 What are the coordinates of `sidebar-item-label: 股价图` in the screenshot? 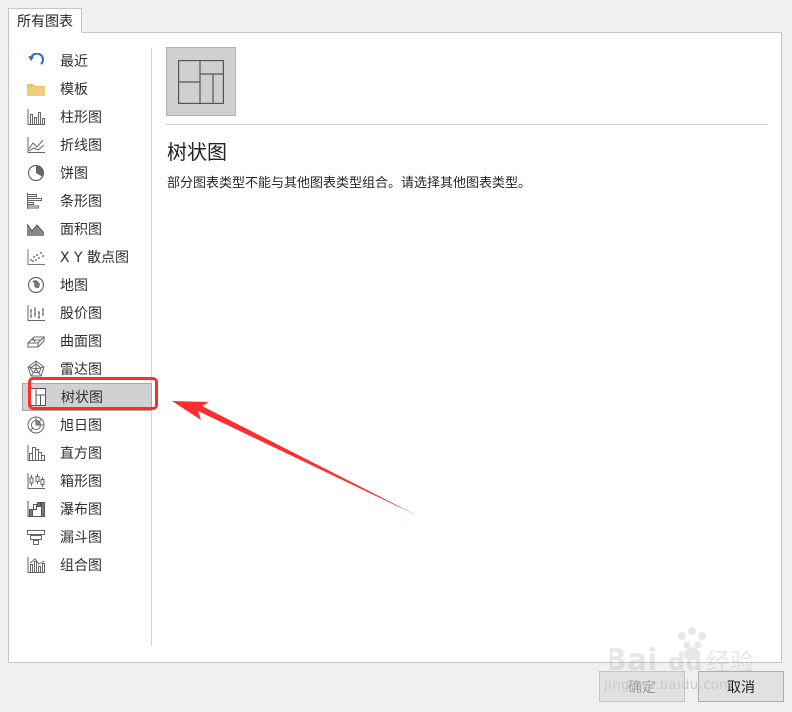 It's located at (81, 314).